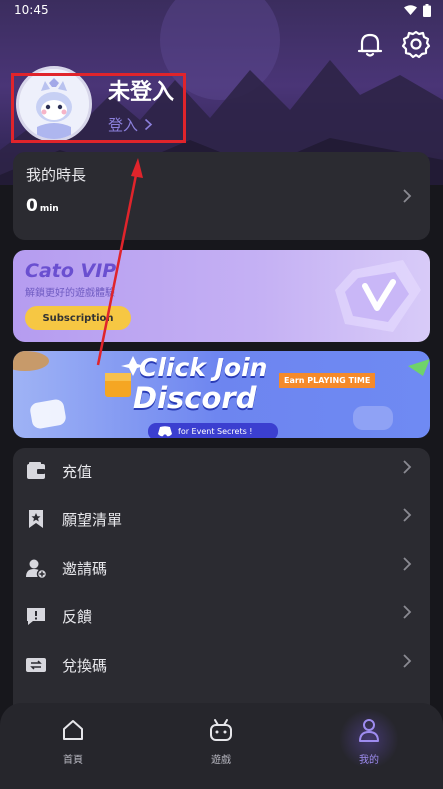 The height and width of the screenshot is (789, 443). What do you see at coordinates (417, 10) in the screenshot?
I see `status-icons` at bounding box center [417, 10].